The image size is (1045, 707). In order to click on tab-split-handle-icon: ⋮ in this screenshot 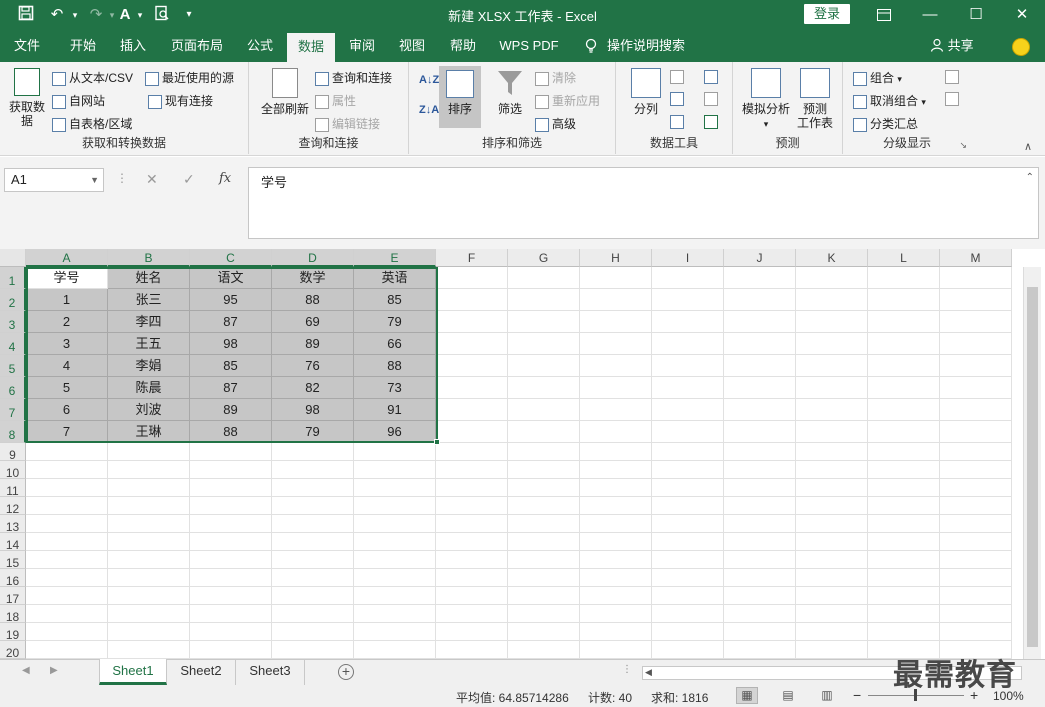, I will do `click(627, 669)`.